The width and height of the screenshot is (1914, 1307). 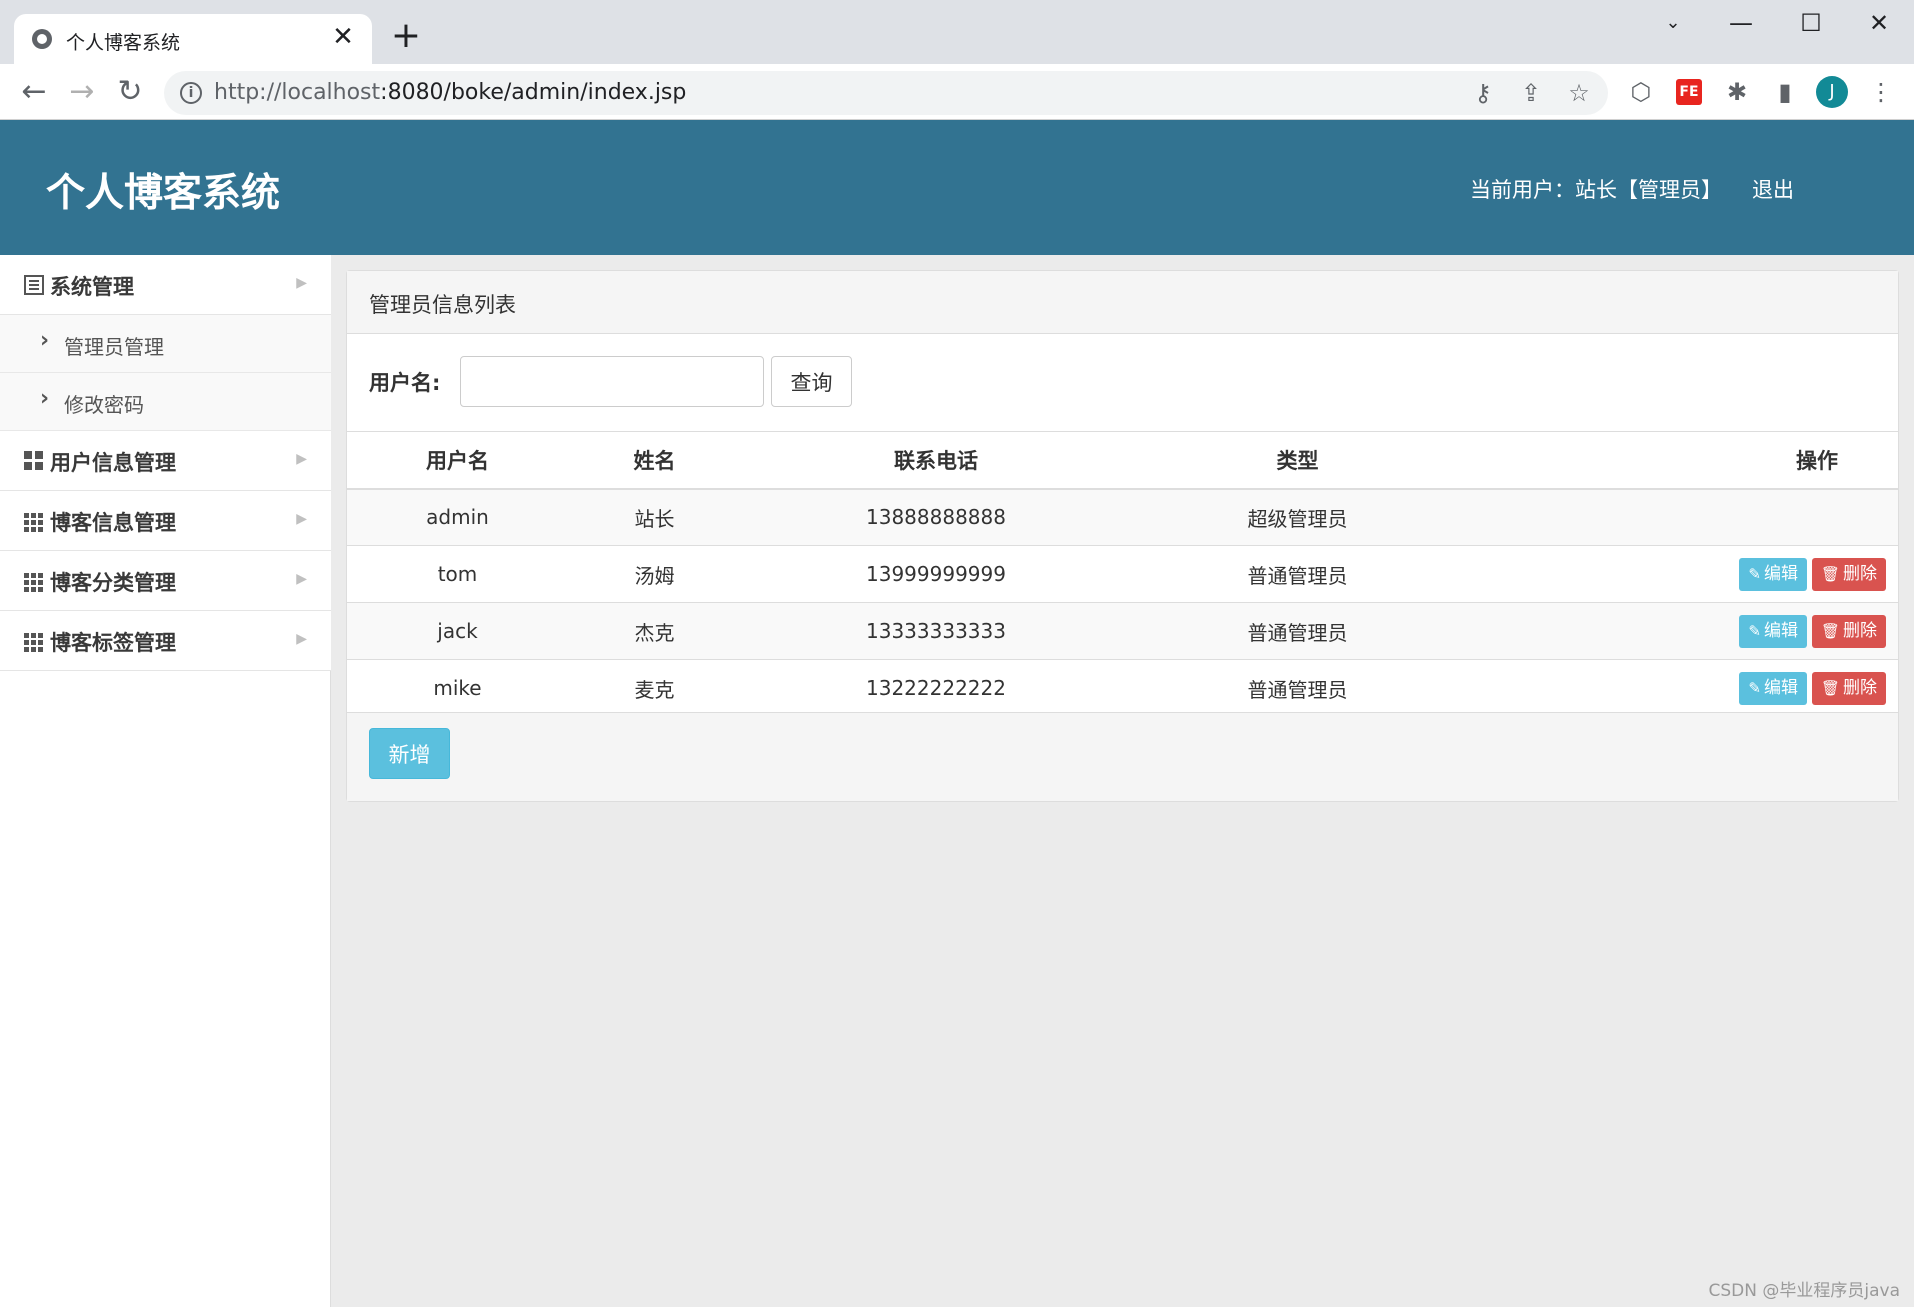 I want to click on minimize-icon: —, so click(x=1741, y=23).